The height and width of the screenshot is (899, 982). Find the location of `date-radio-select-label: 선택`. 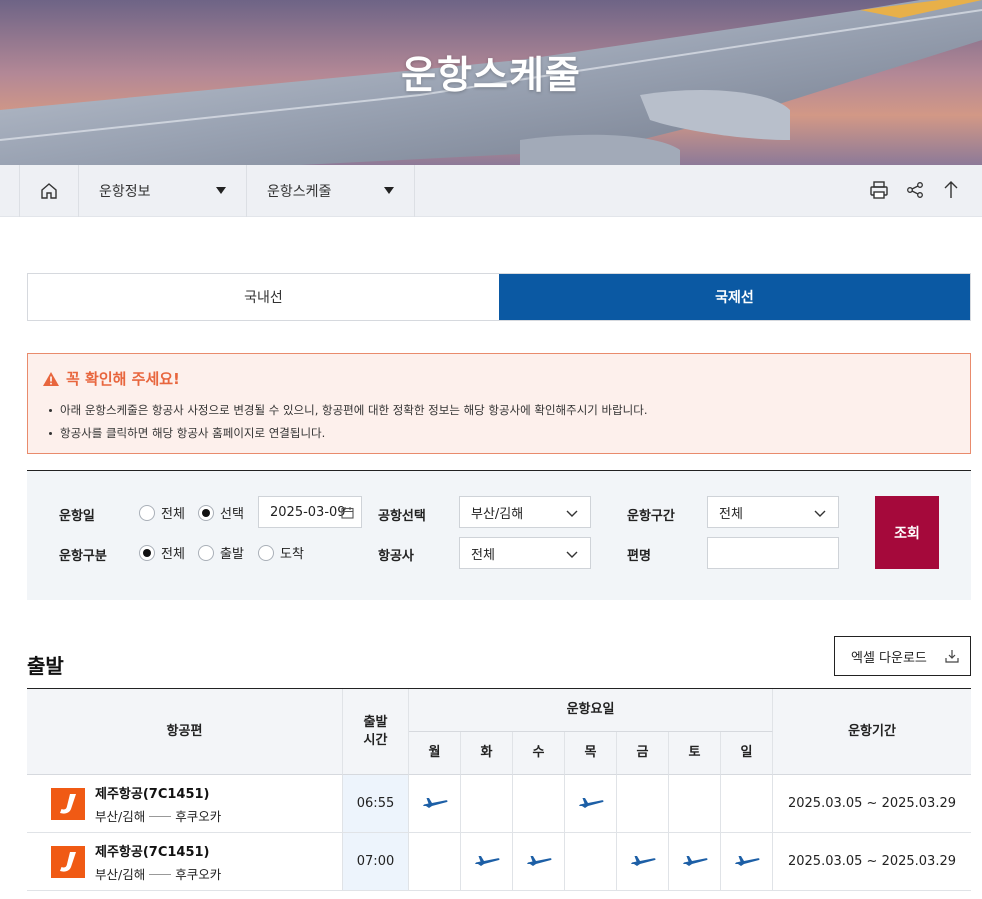

date-radio-select-label: 선택 is located at coordinates (232, 514).